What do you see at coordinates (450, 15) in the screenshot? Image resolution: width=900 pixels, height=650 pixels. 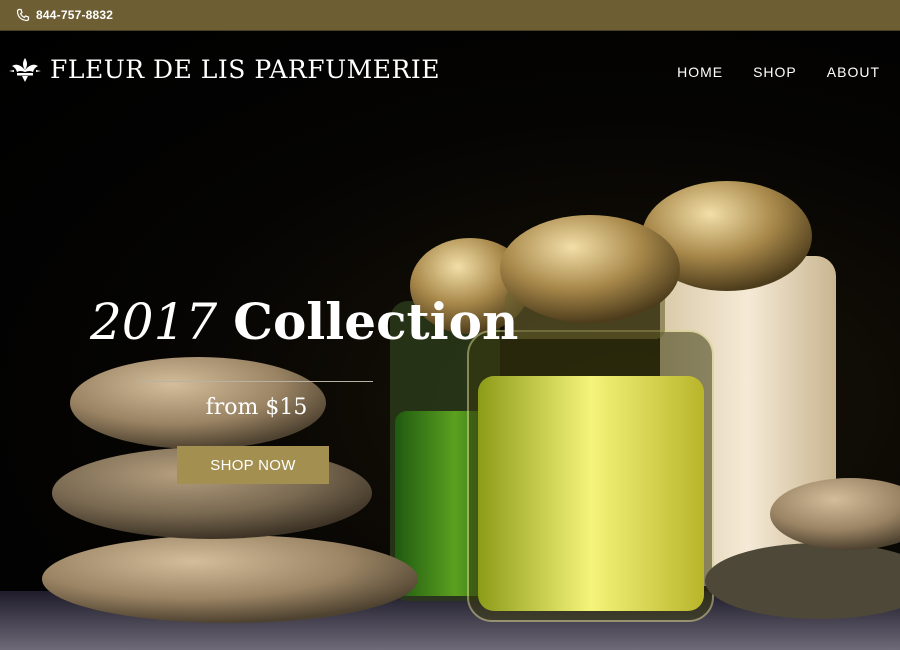 I see `top-bar: 844-757-8832` at bounding box center [450, 15].